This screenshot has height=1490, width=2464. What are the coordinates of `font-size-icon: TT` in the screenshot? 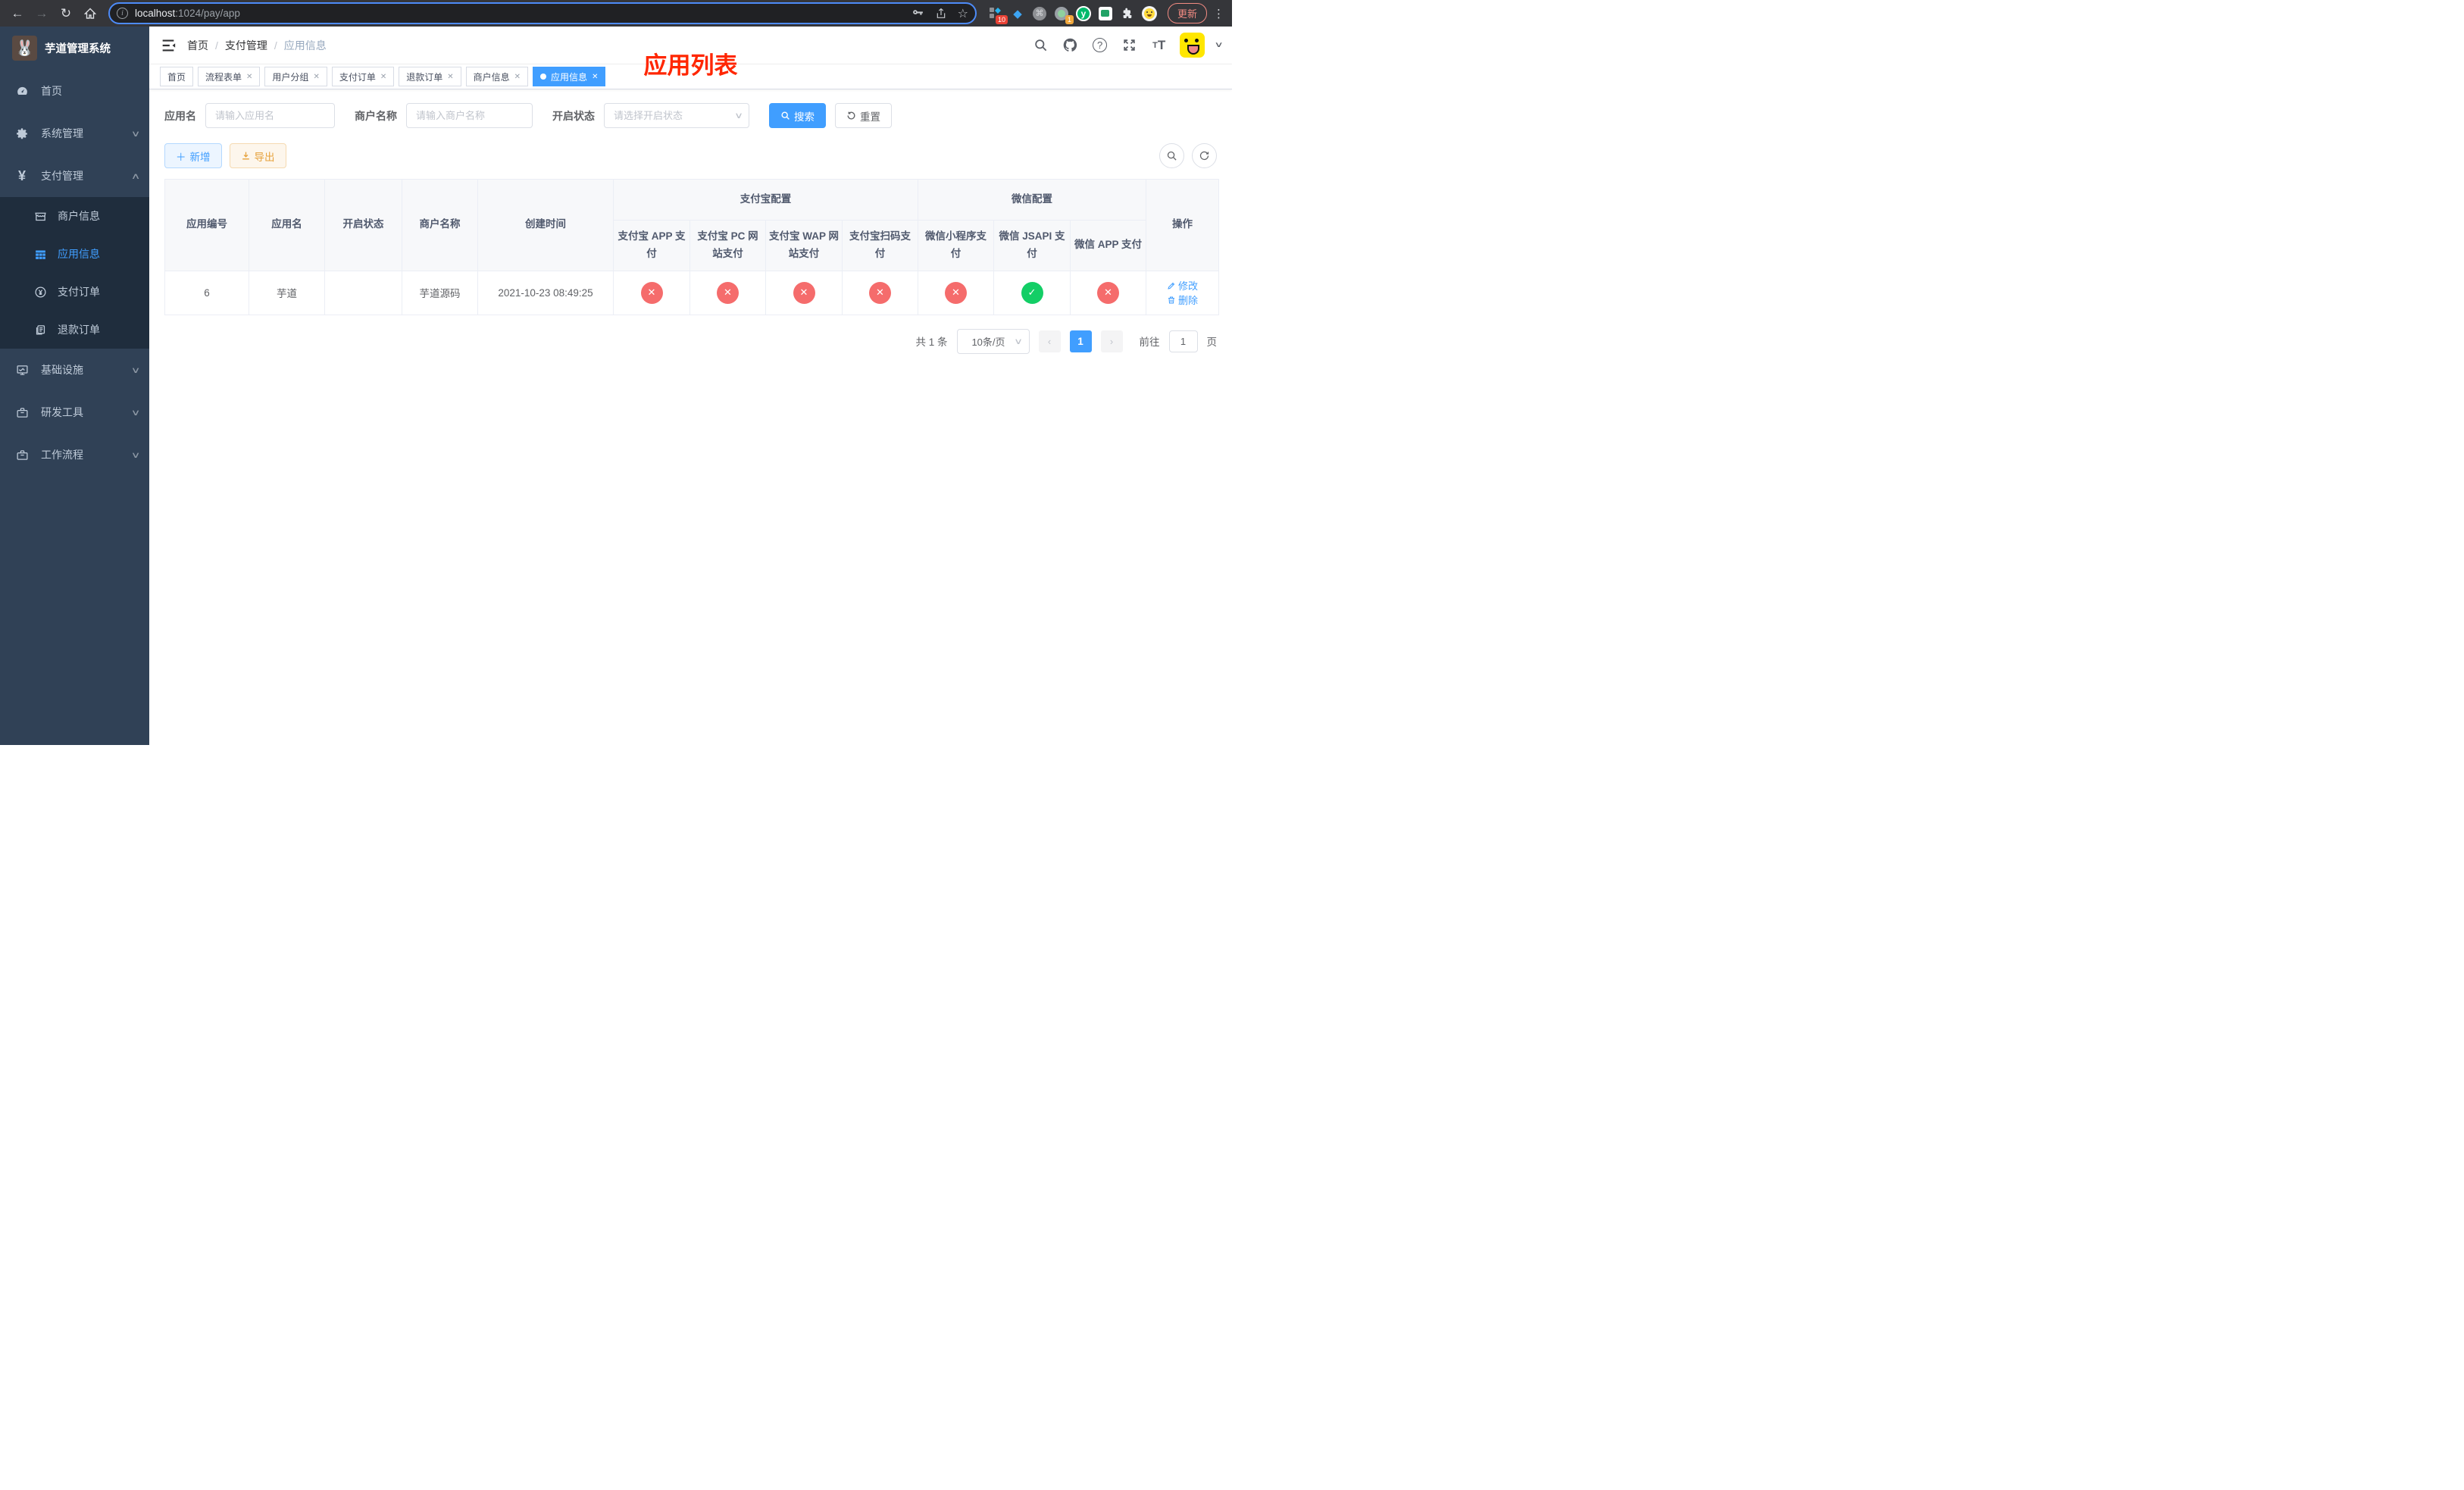 It's located at (1159, 45).